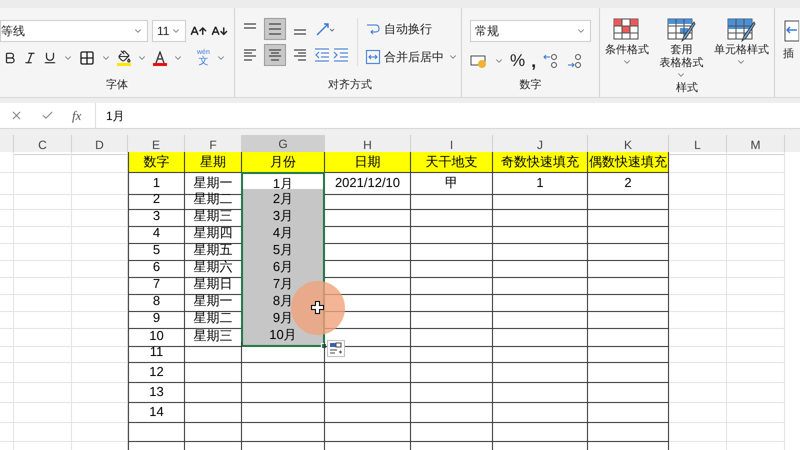 This screenshot has height=450, width=800. What do you see at coordinates (43, 145) in the screenshot?
I see `column-header: C` at bounding box center [43, 145].